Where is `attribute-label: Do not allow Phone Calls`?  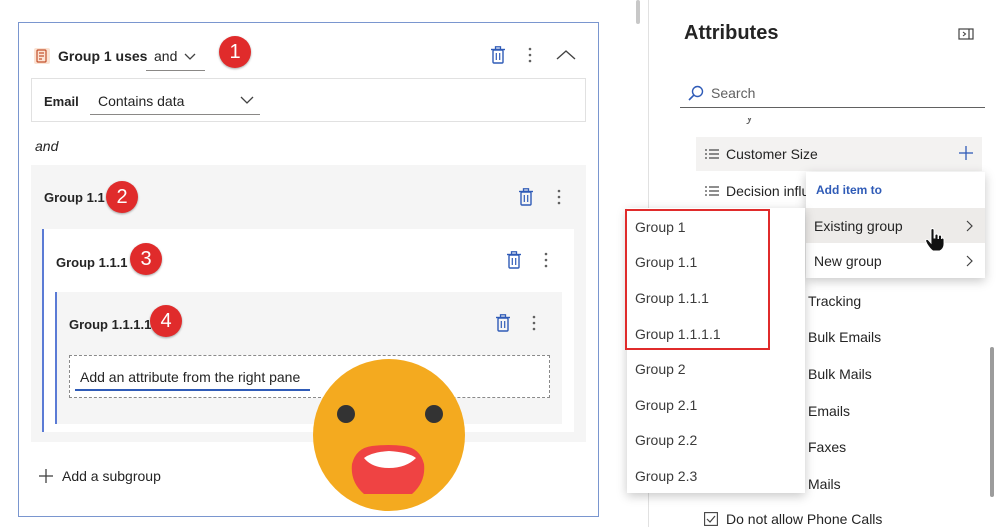
attribute-label: Do not allow Phone Calls is located at coordinates (804, 519).